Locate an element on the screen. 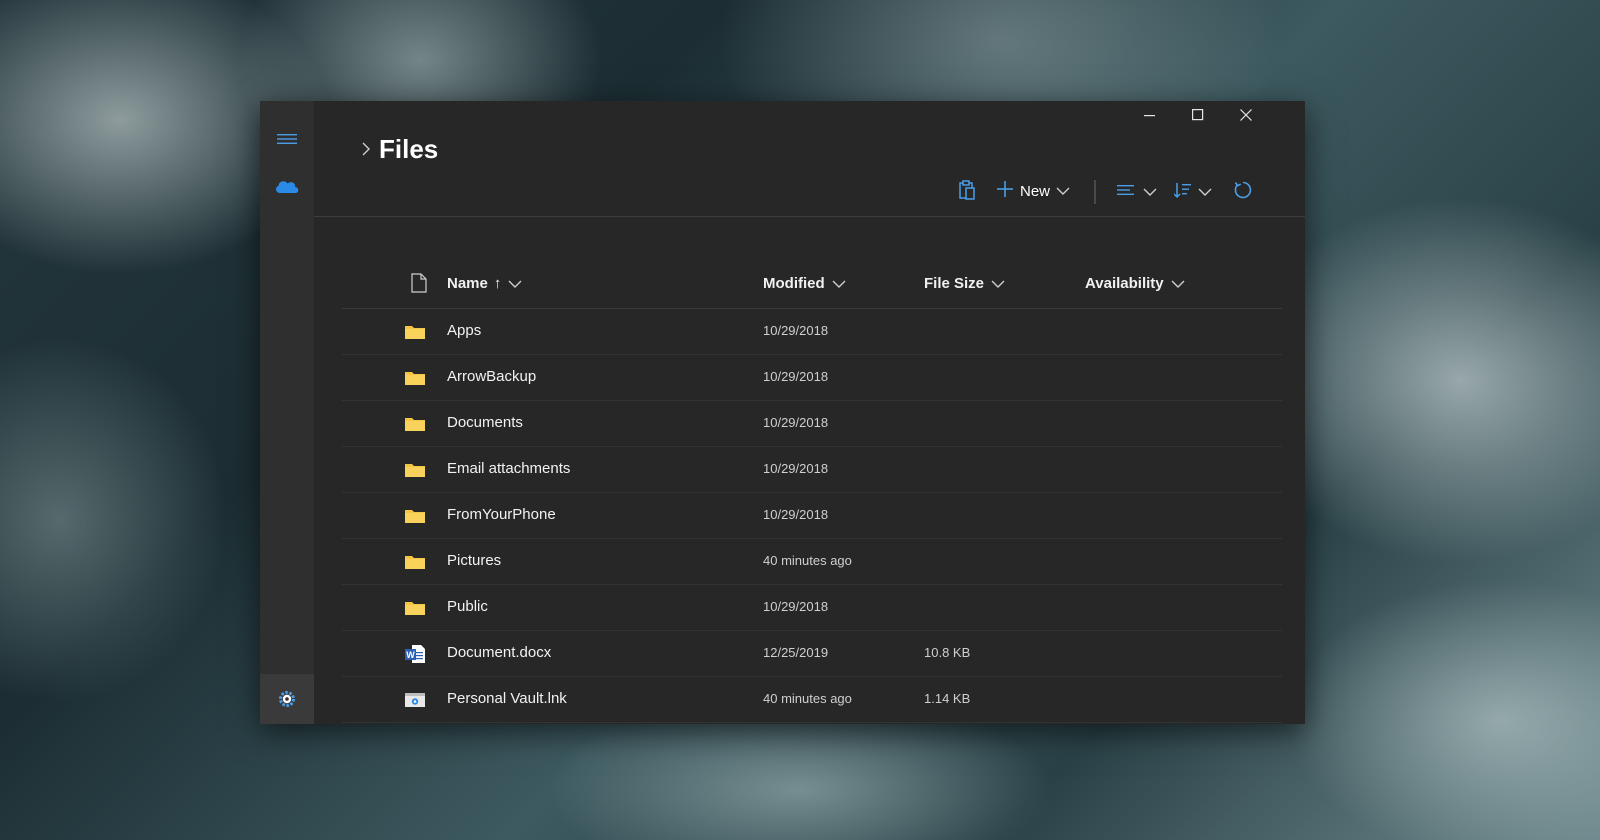 This screenshot has height=840, width=1600. minimize-button is located at coordinates (1150, 120).